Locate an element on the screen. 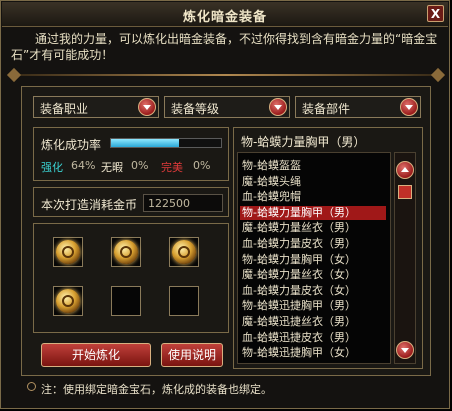 This screenshot has height=411, width=452. equipment-list-item: 血-蛤蟆力量皮衣（男） is located at coordinates (299, 244).